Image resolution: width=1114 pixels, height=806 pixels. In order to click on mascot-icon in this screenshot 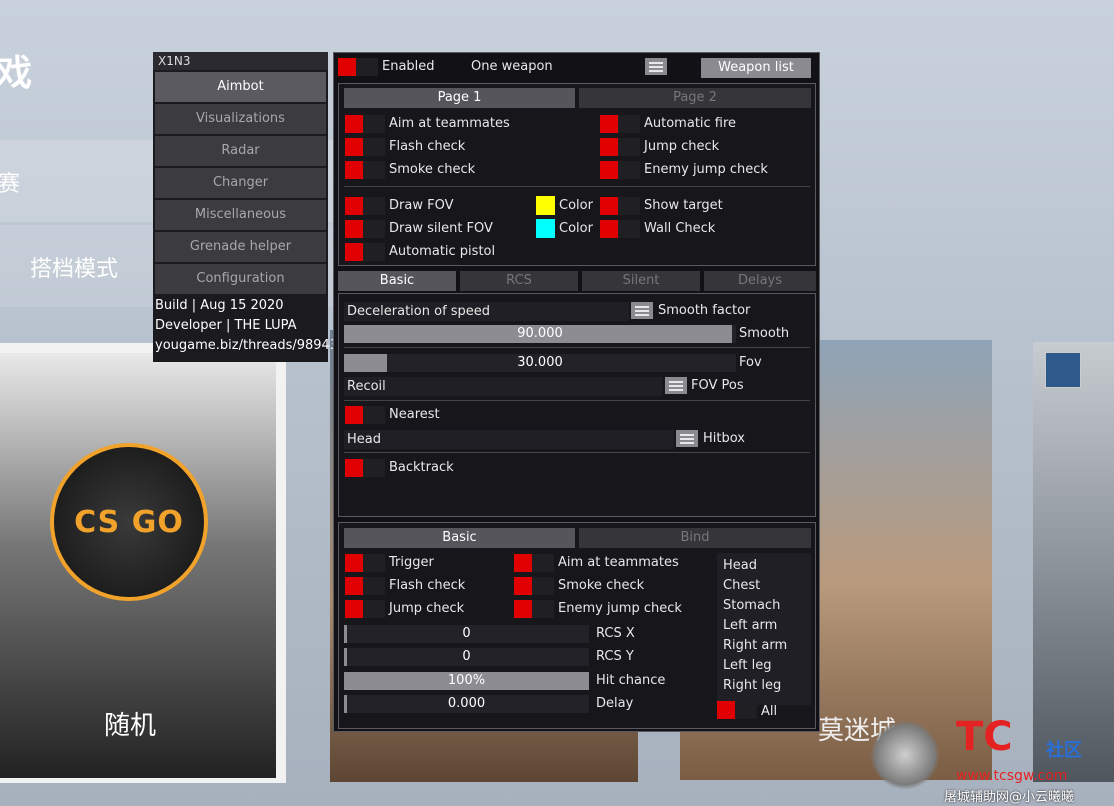, I will do `click(905, 755)`.